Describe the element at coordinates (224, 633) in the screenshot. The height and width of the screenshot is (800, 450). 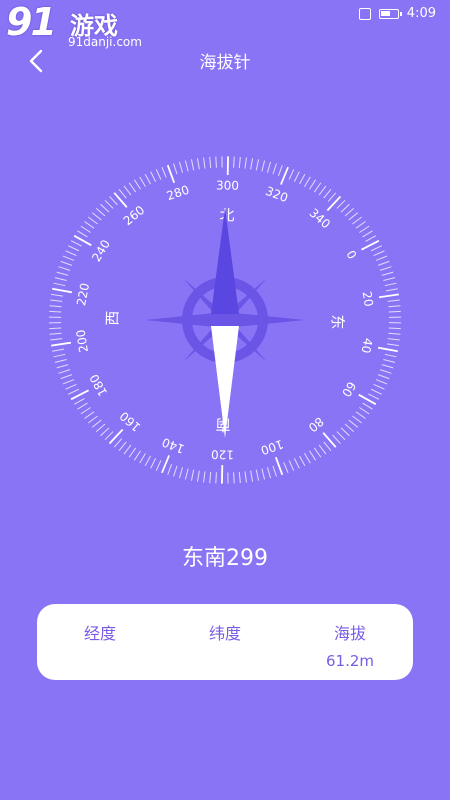
I see `latitude-label: 纬度` at that location.